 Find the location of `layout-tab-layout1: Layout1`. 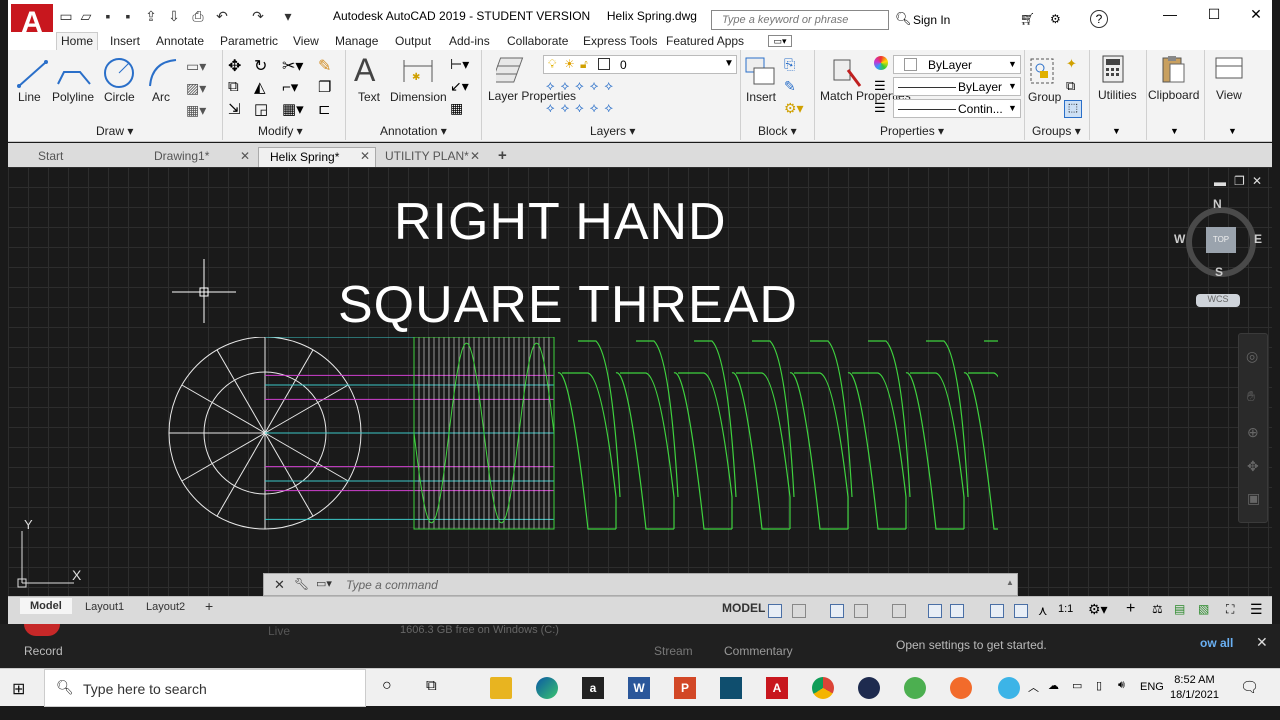

layout-tab-layout1: Layout1 is located at coordinates (104, 607).